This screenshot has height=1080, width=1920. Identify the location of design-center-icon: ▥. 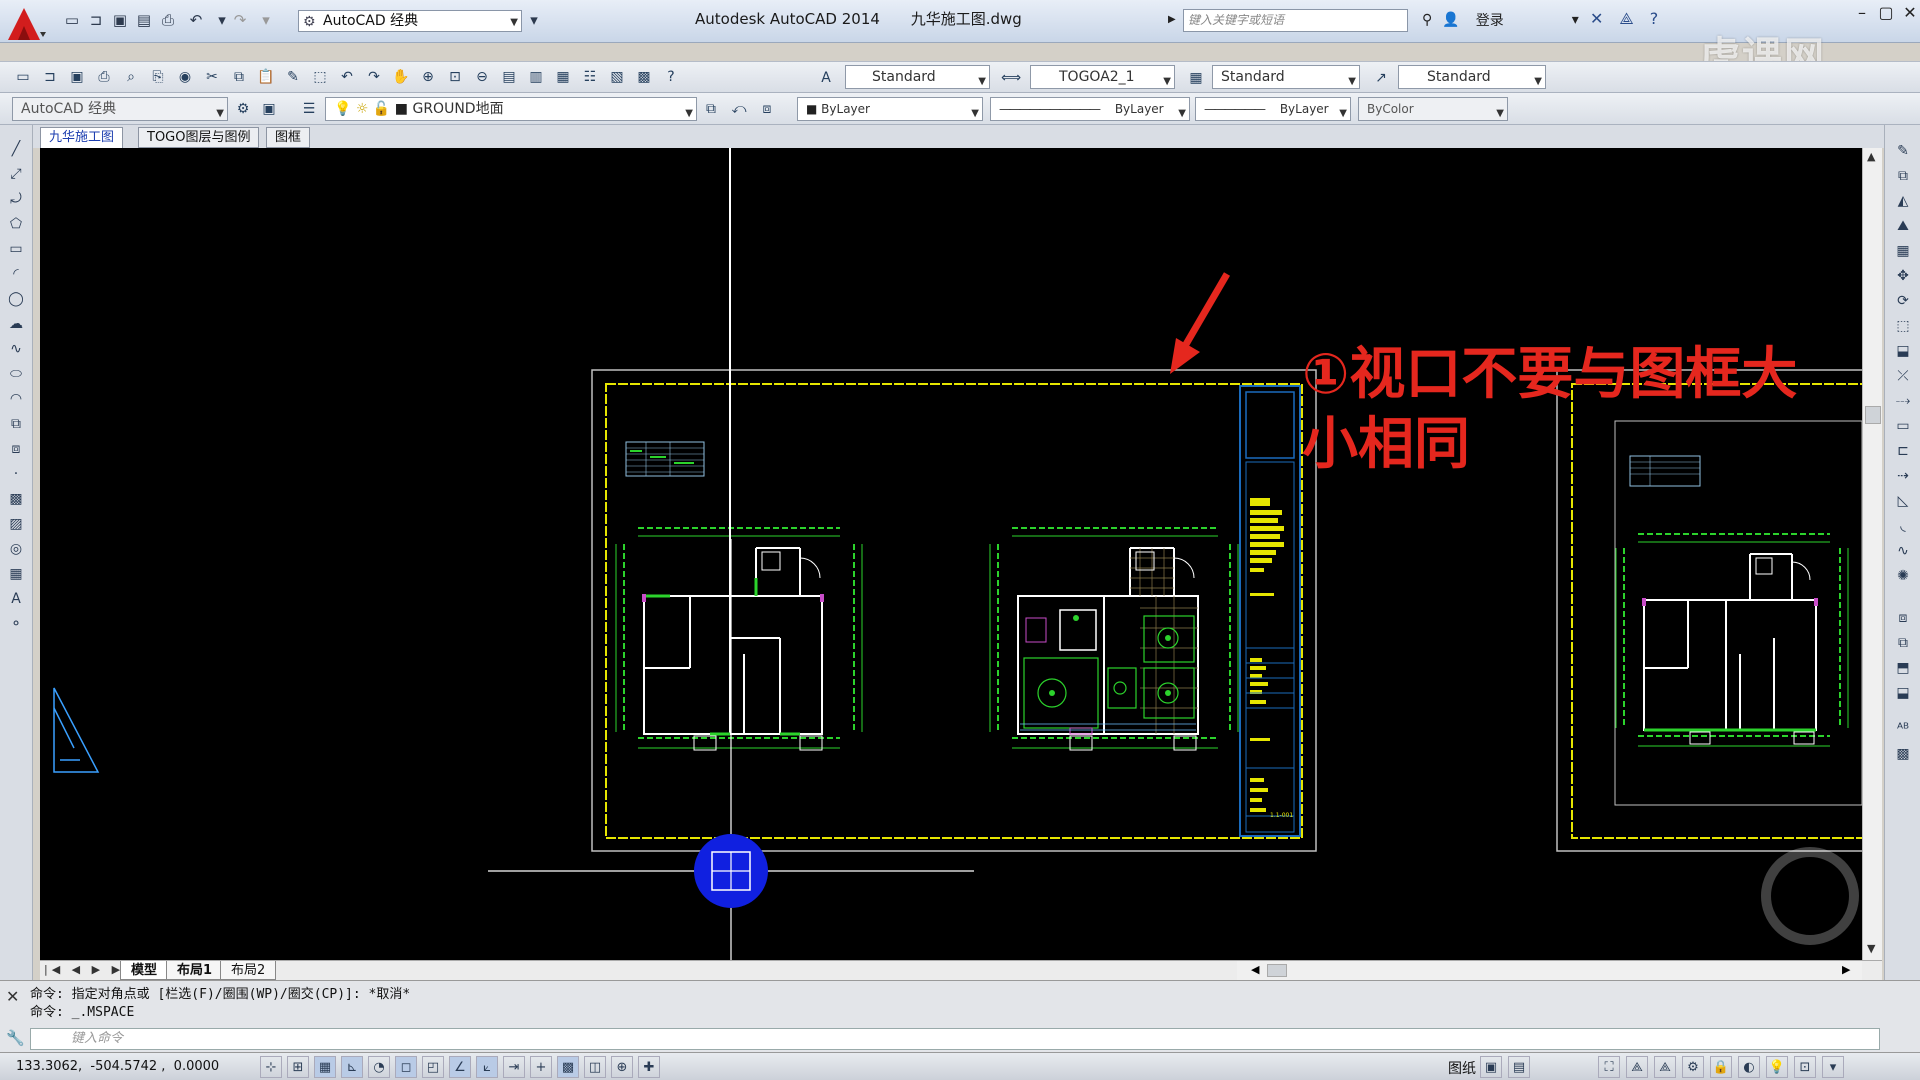
(536, 77).